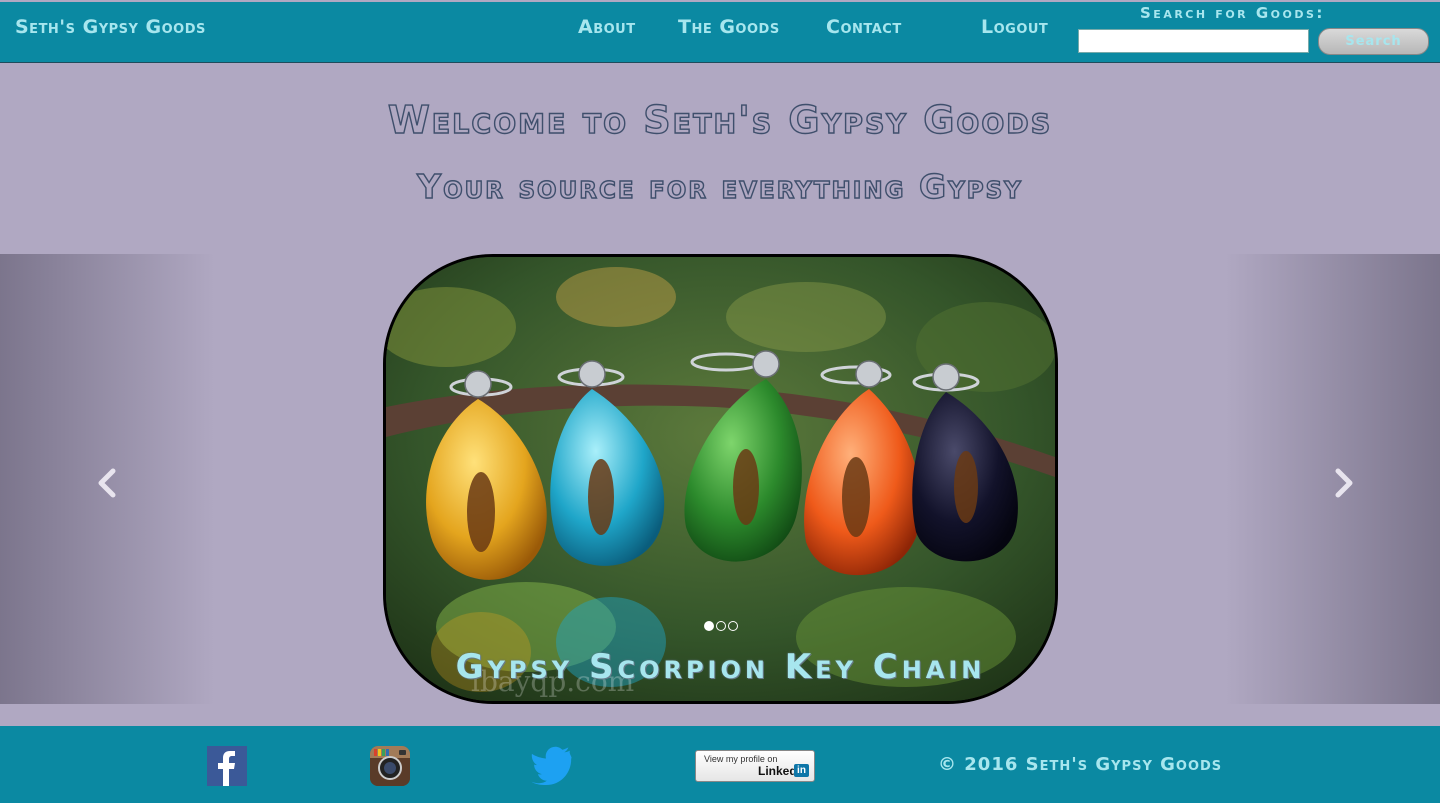 This screenshot has height=803, width=1440. I want to click on search-input, so click(1193, 41).